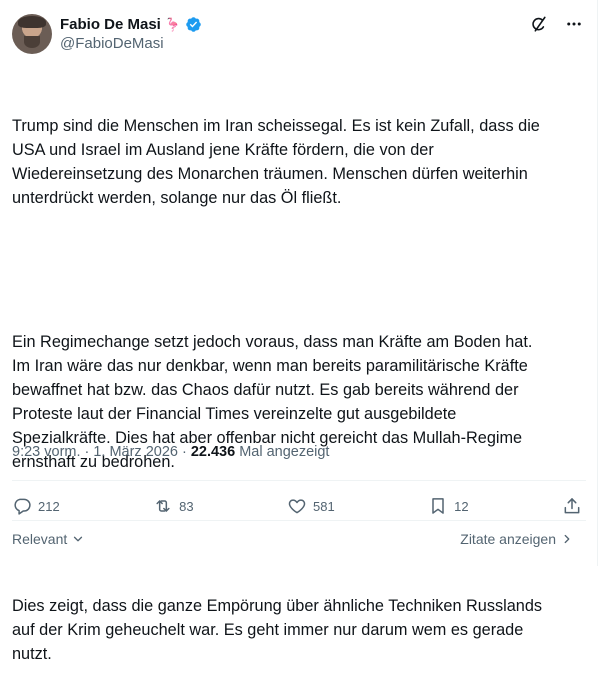  Describe the element at coordinates (567, 539) in the screenshot. I see `chevron-right-icon` at that location.